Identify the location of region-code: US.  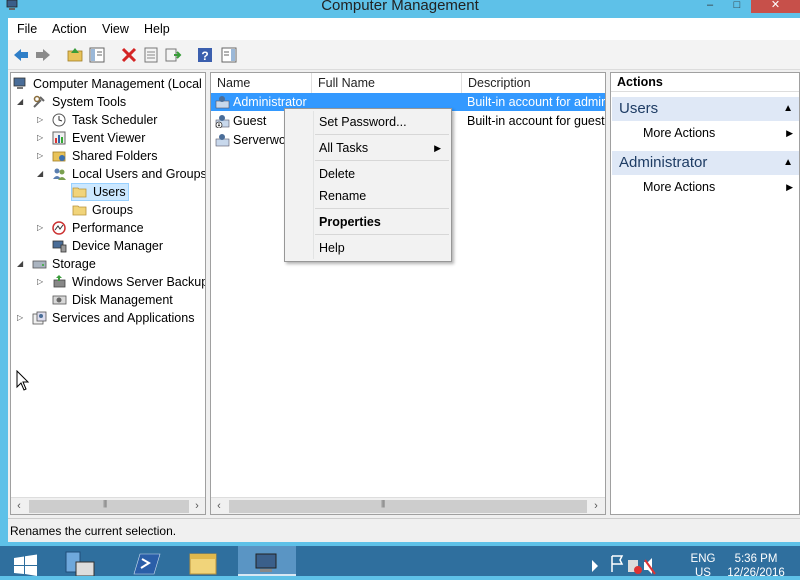
(703, 573).